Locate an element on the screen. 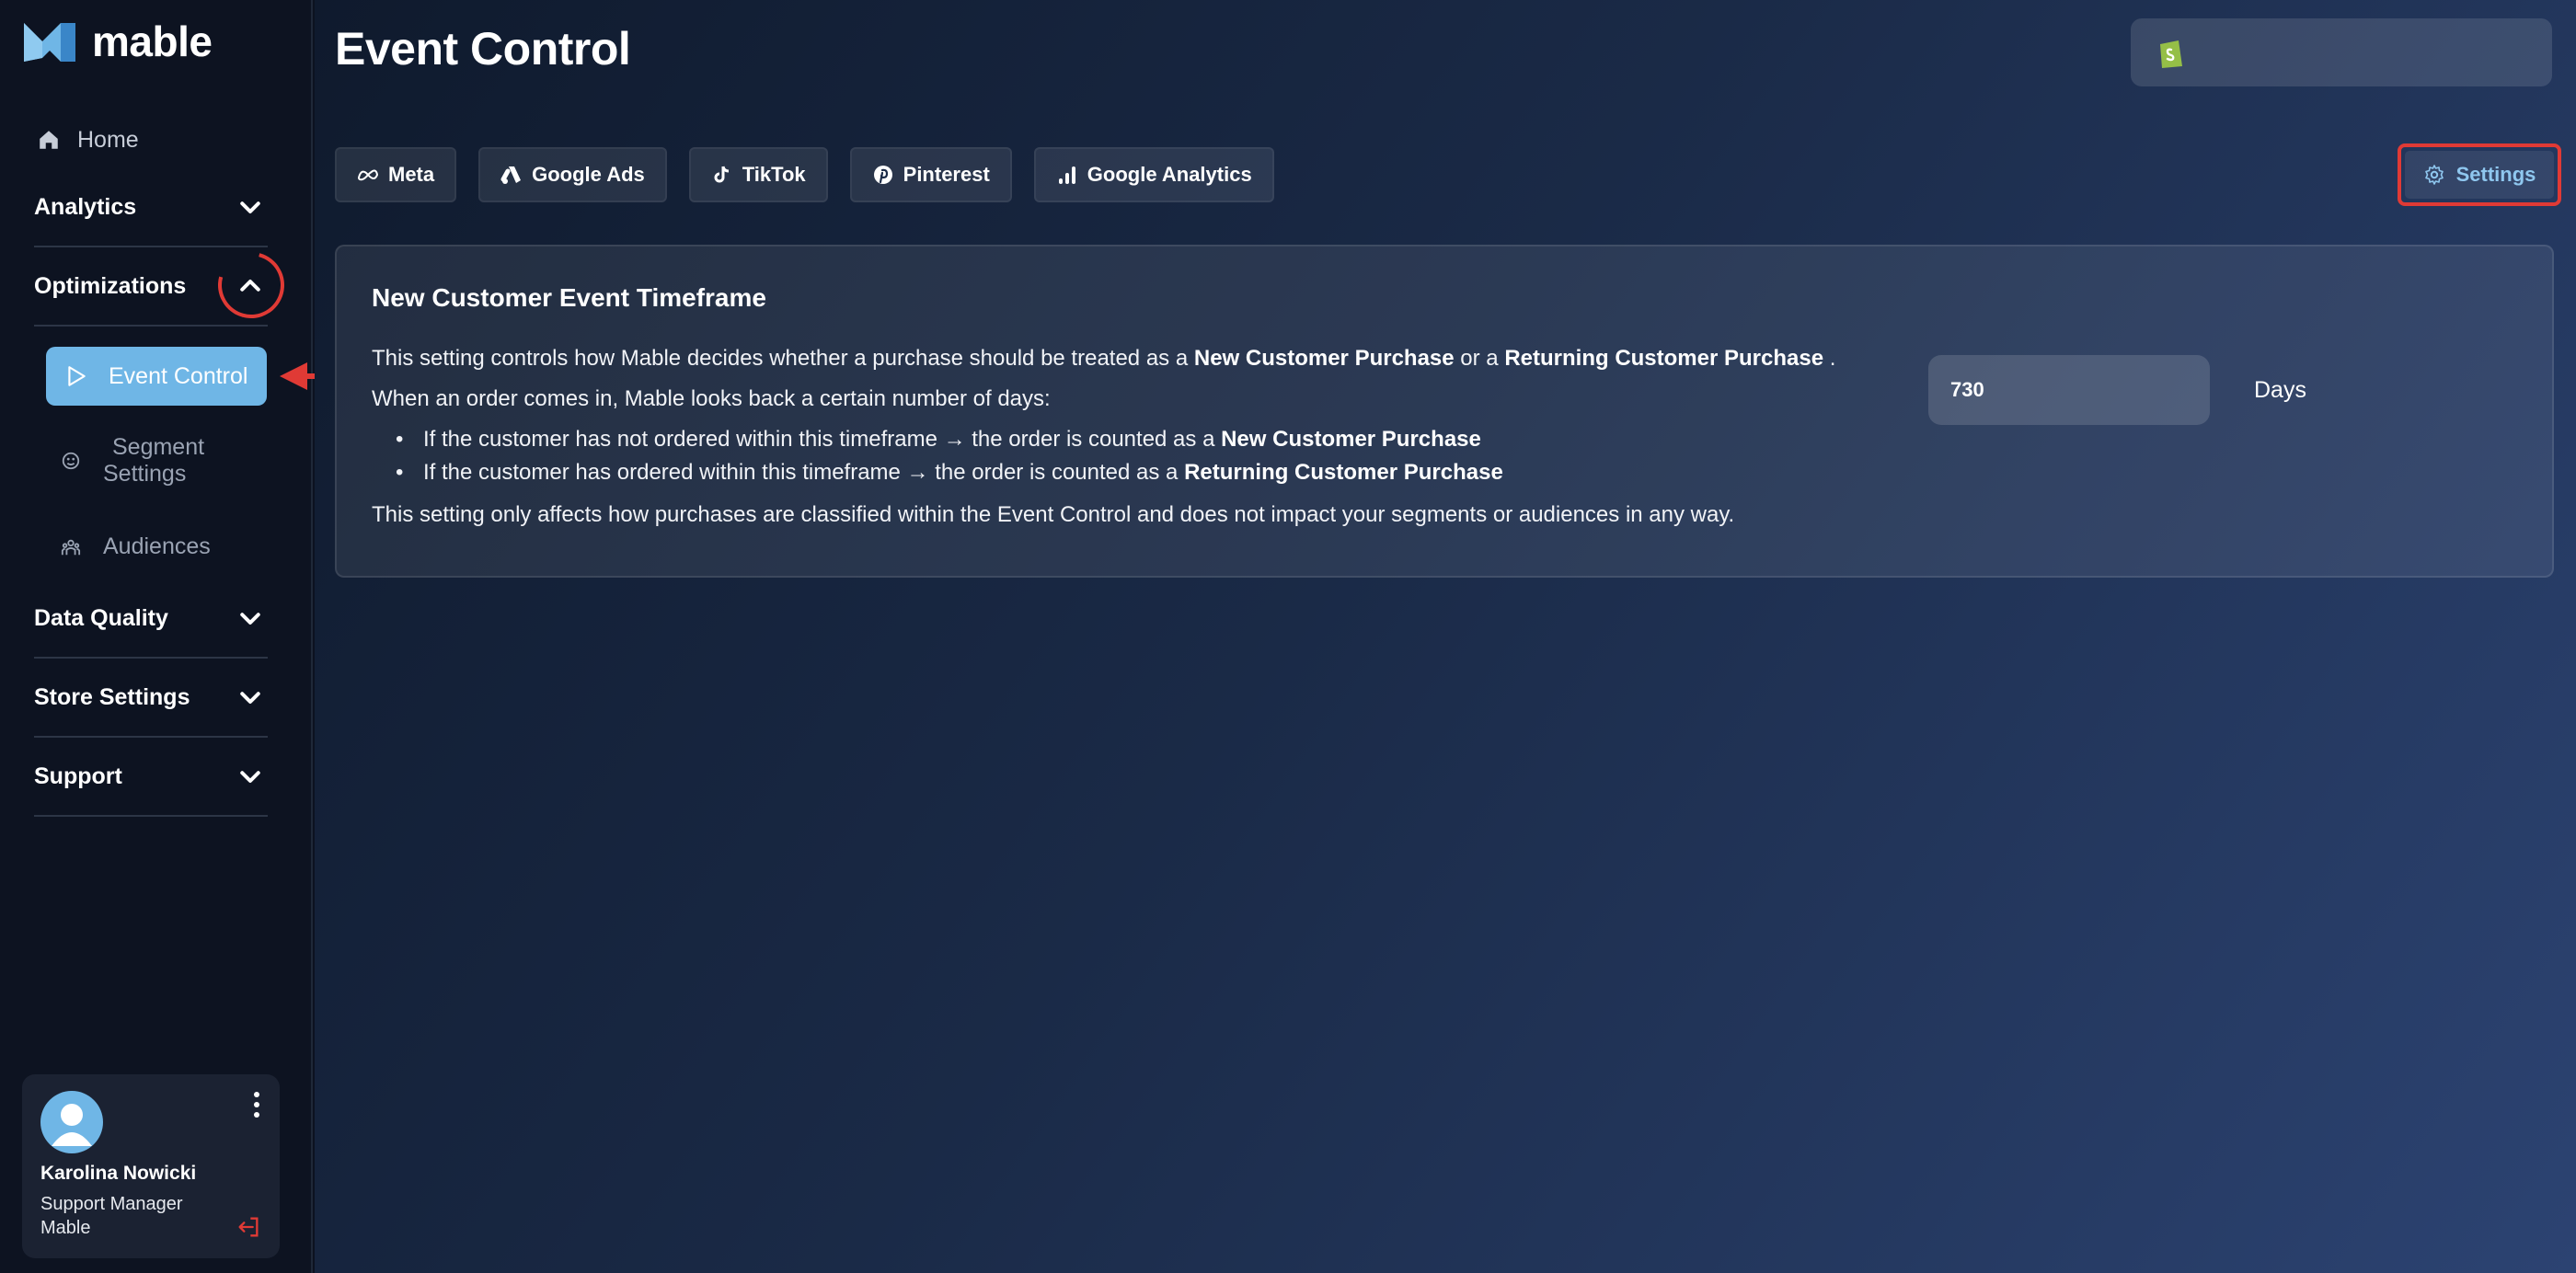  shopify-icon is located at coordinates (2171, 54).